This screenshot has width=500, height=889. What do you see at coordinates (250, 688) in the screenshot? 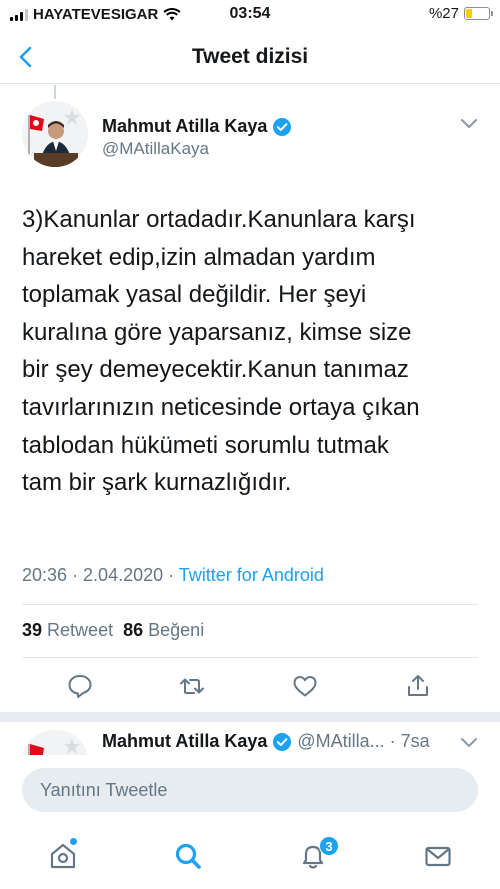
I see `tweet-actions` at bounding box center [250, 688].